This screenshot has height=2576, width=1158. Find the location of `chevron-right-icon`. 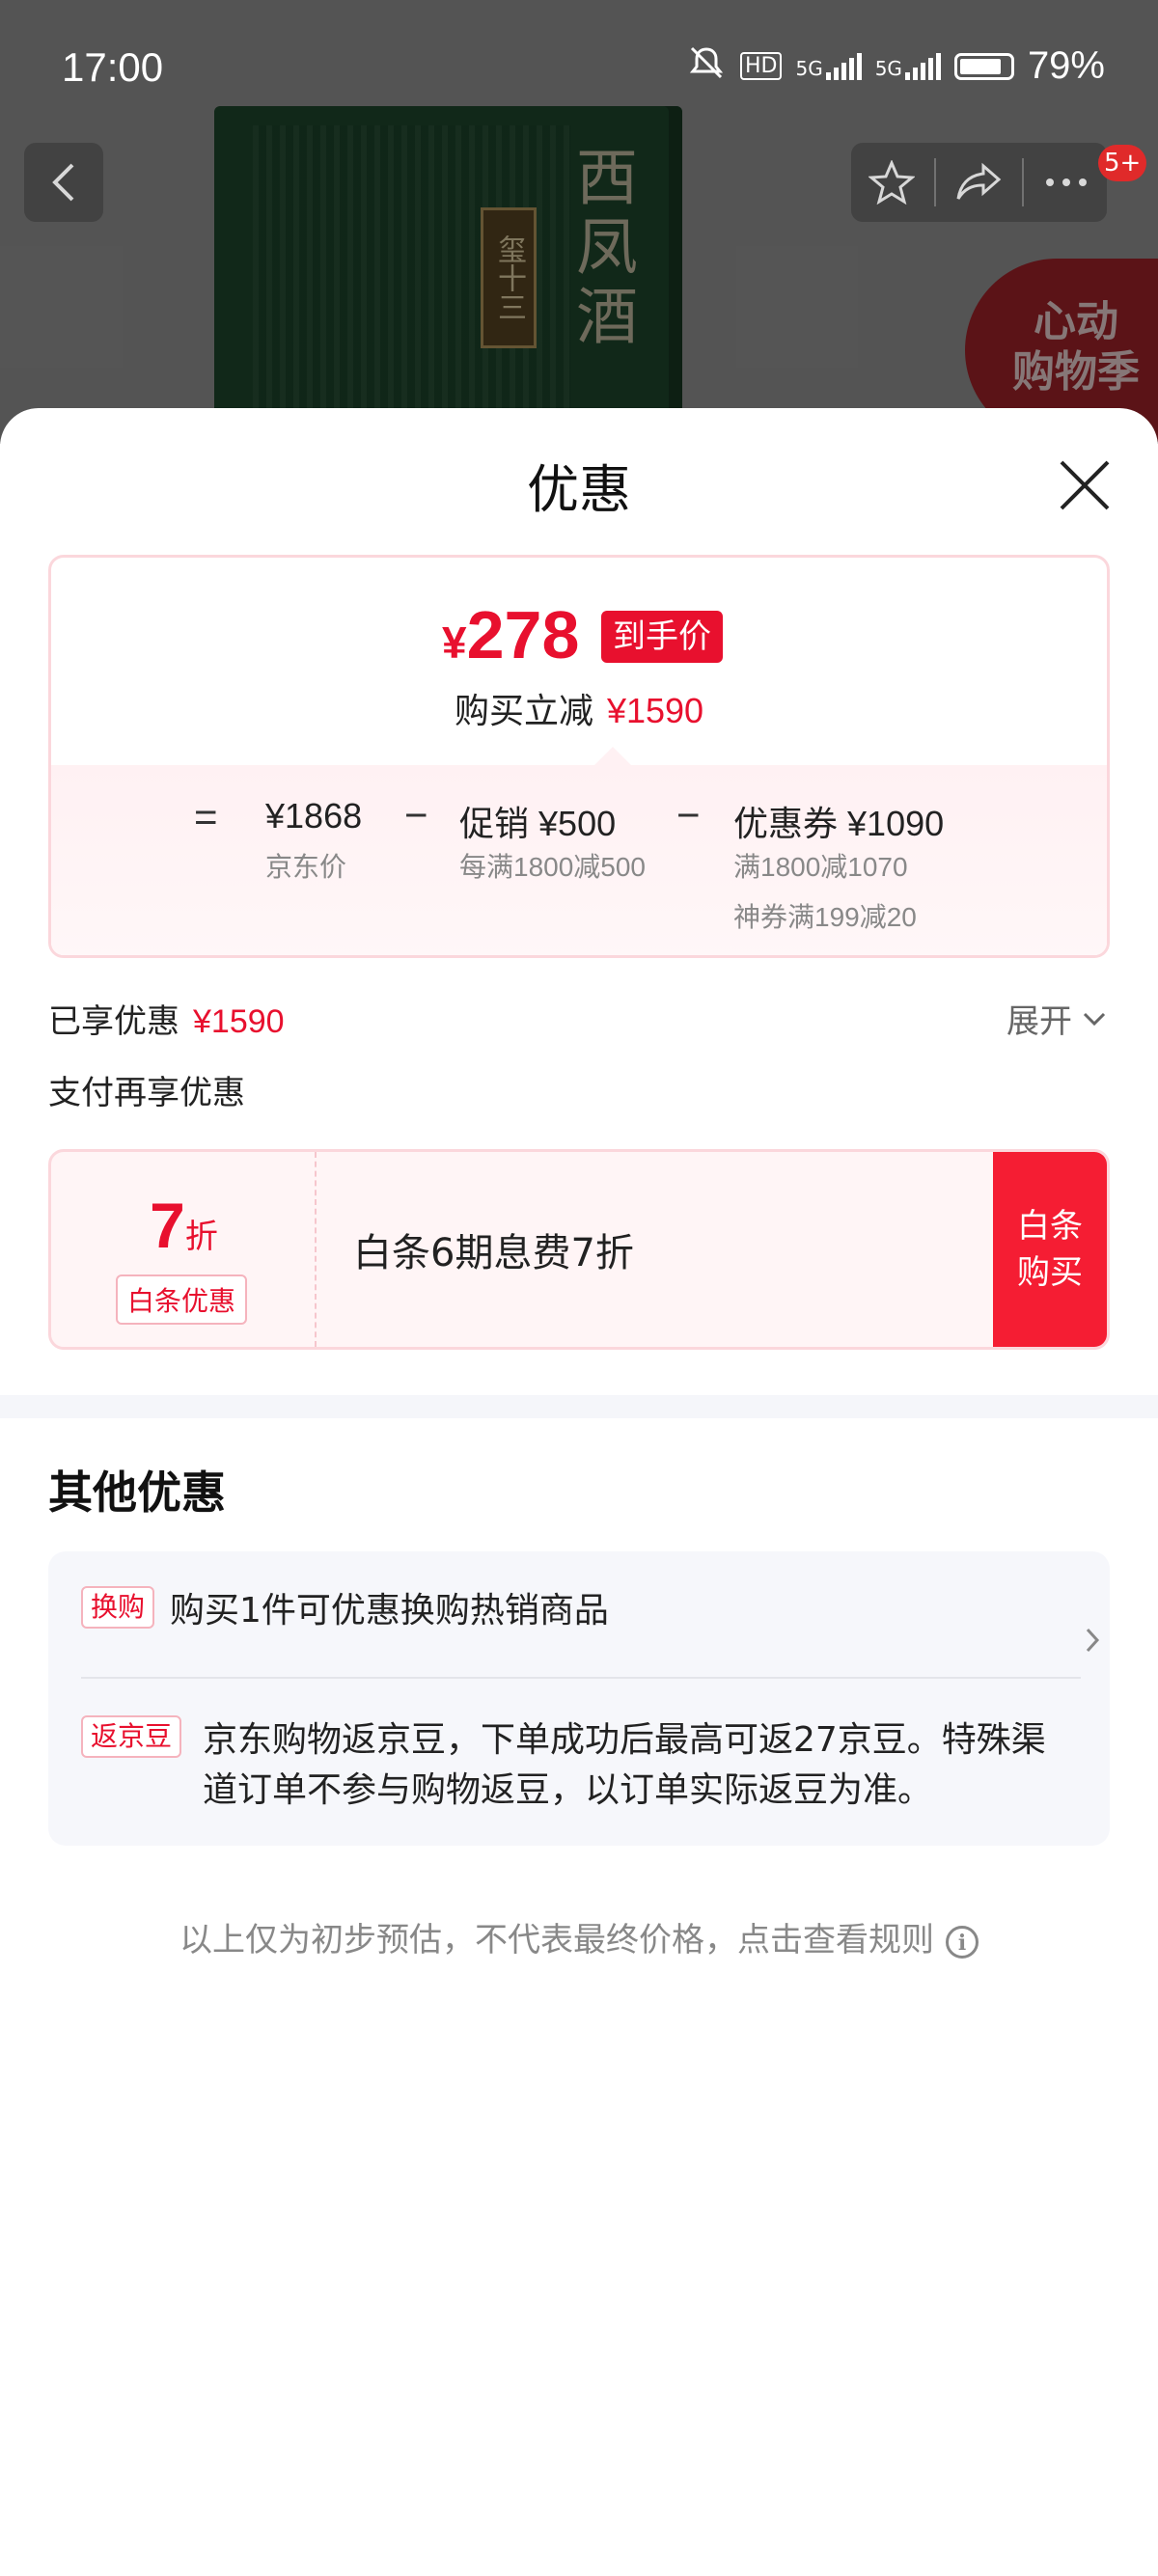

chevron-right-icon is located at coordinates (1092, 1643).